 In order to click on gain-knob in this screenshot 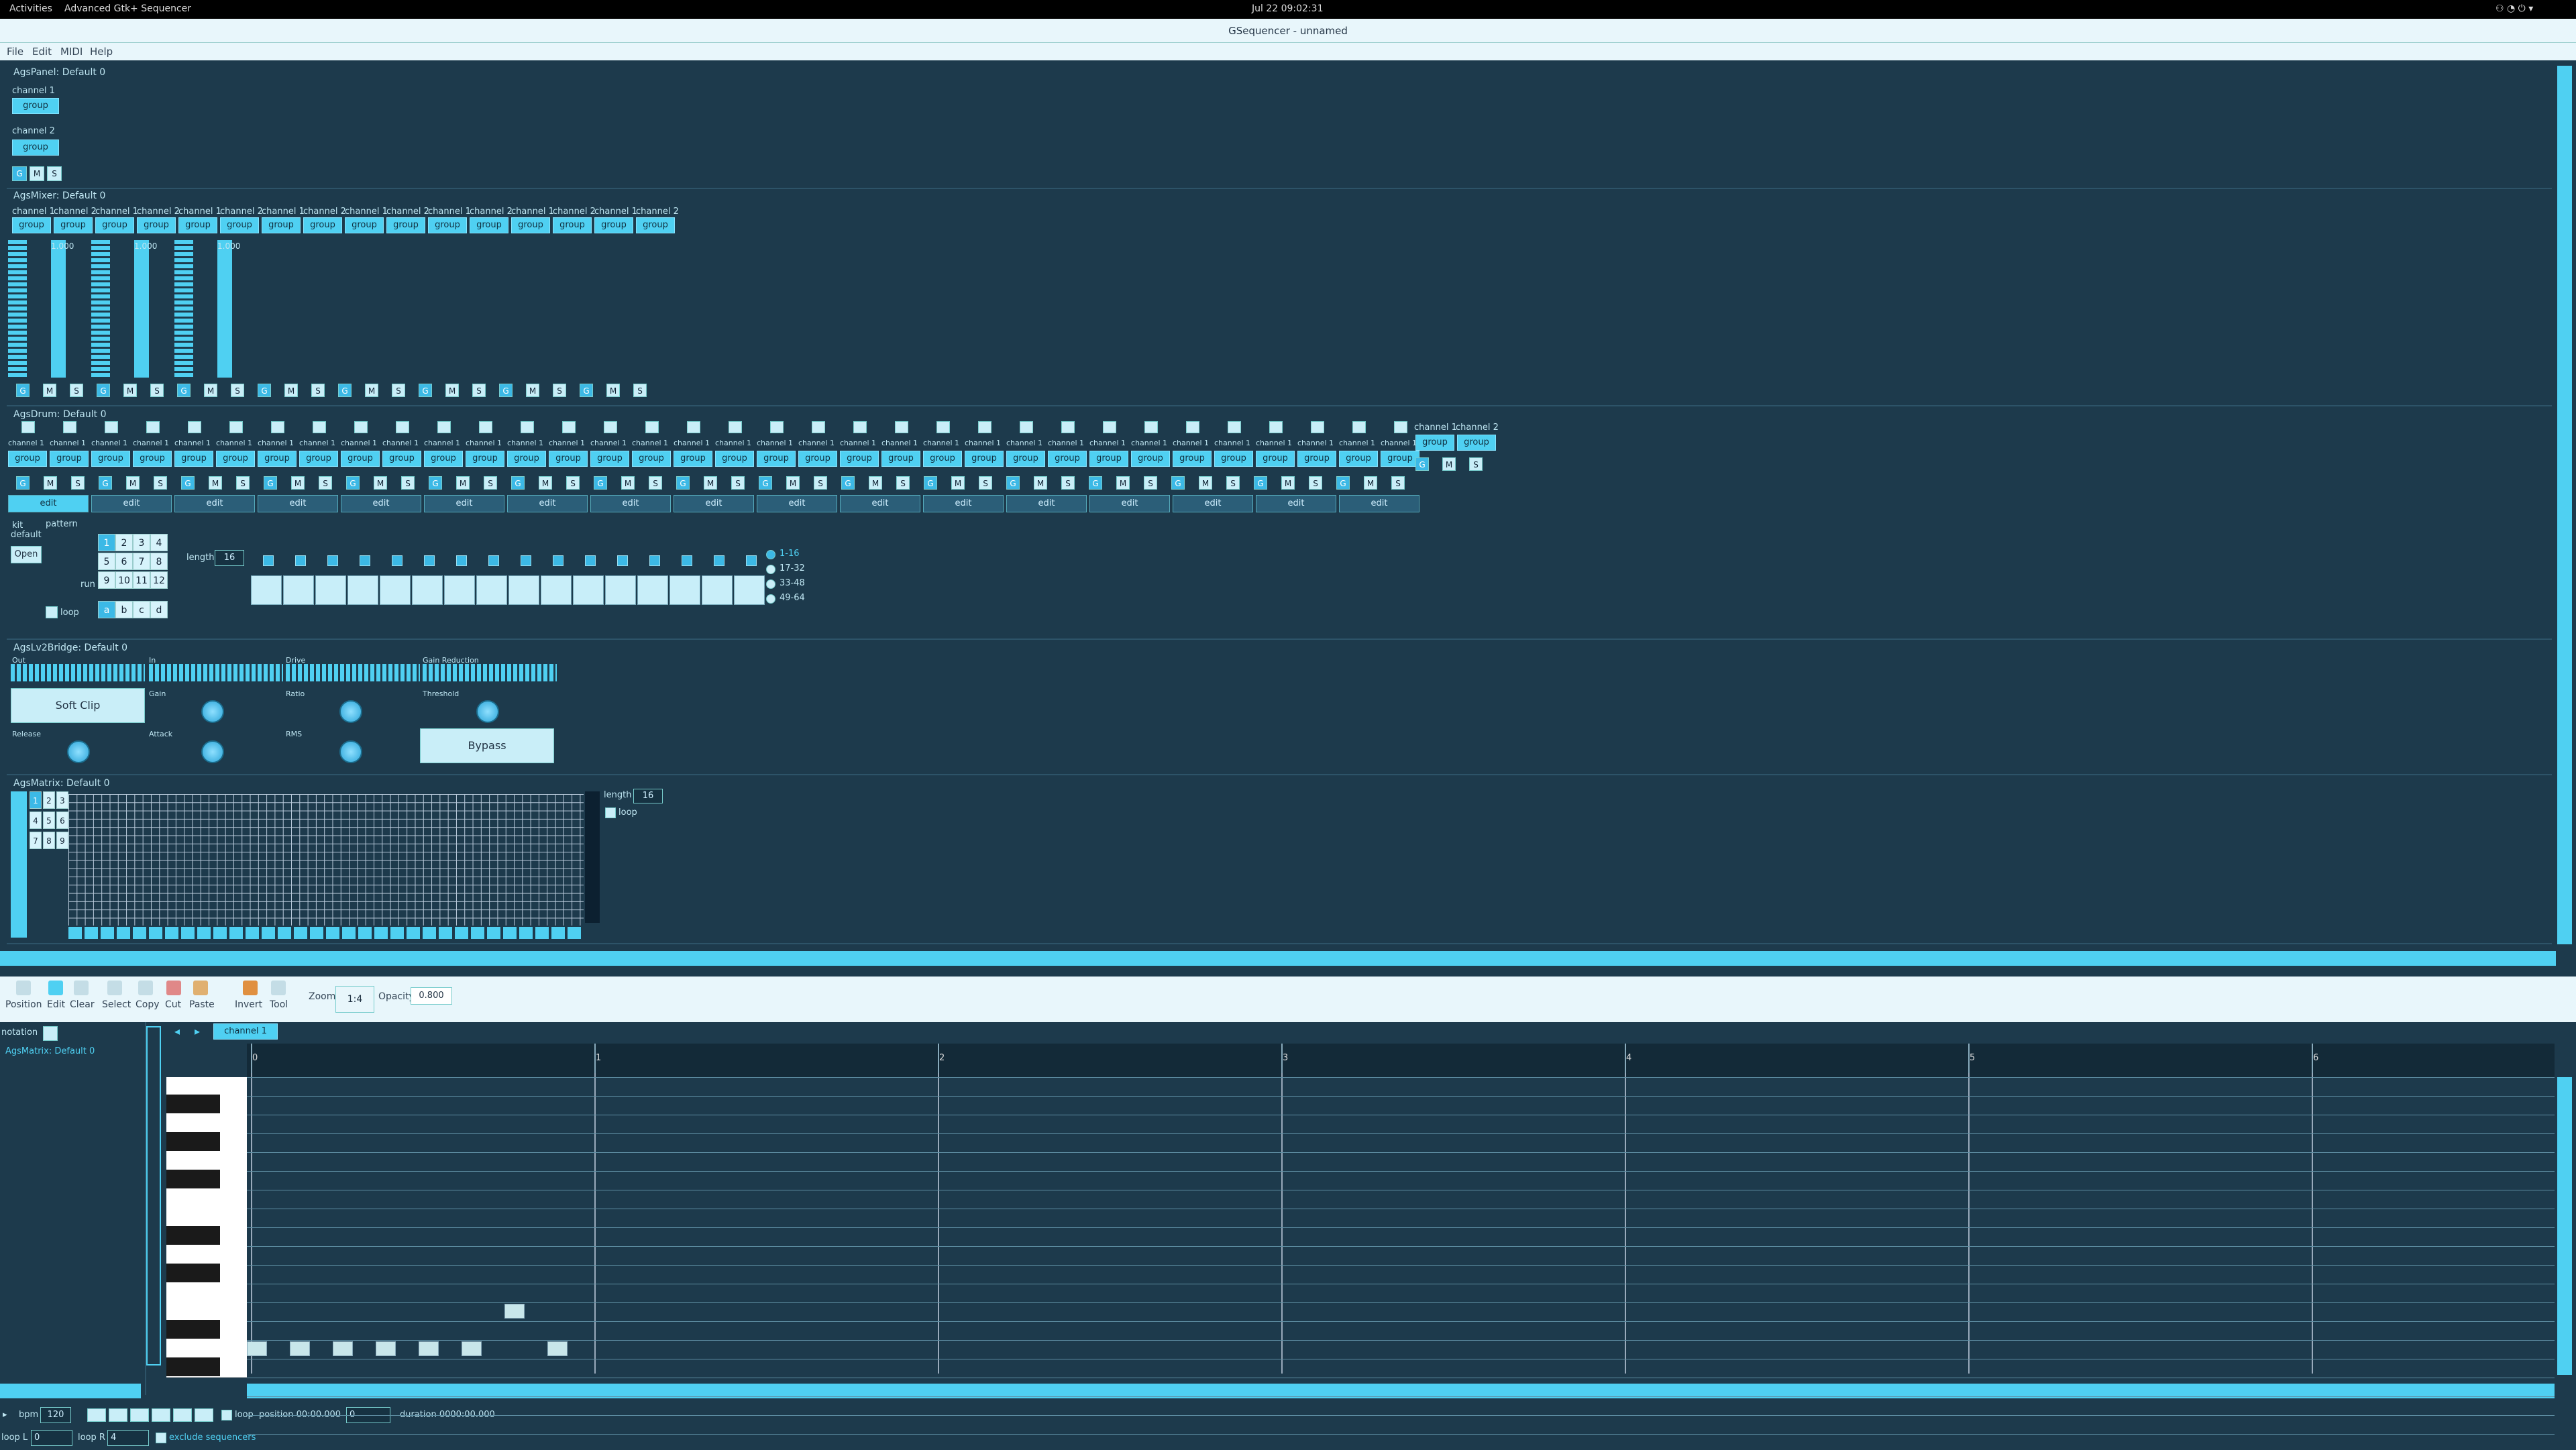, I will do `click(212, 711)`.